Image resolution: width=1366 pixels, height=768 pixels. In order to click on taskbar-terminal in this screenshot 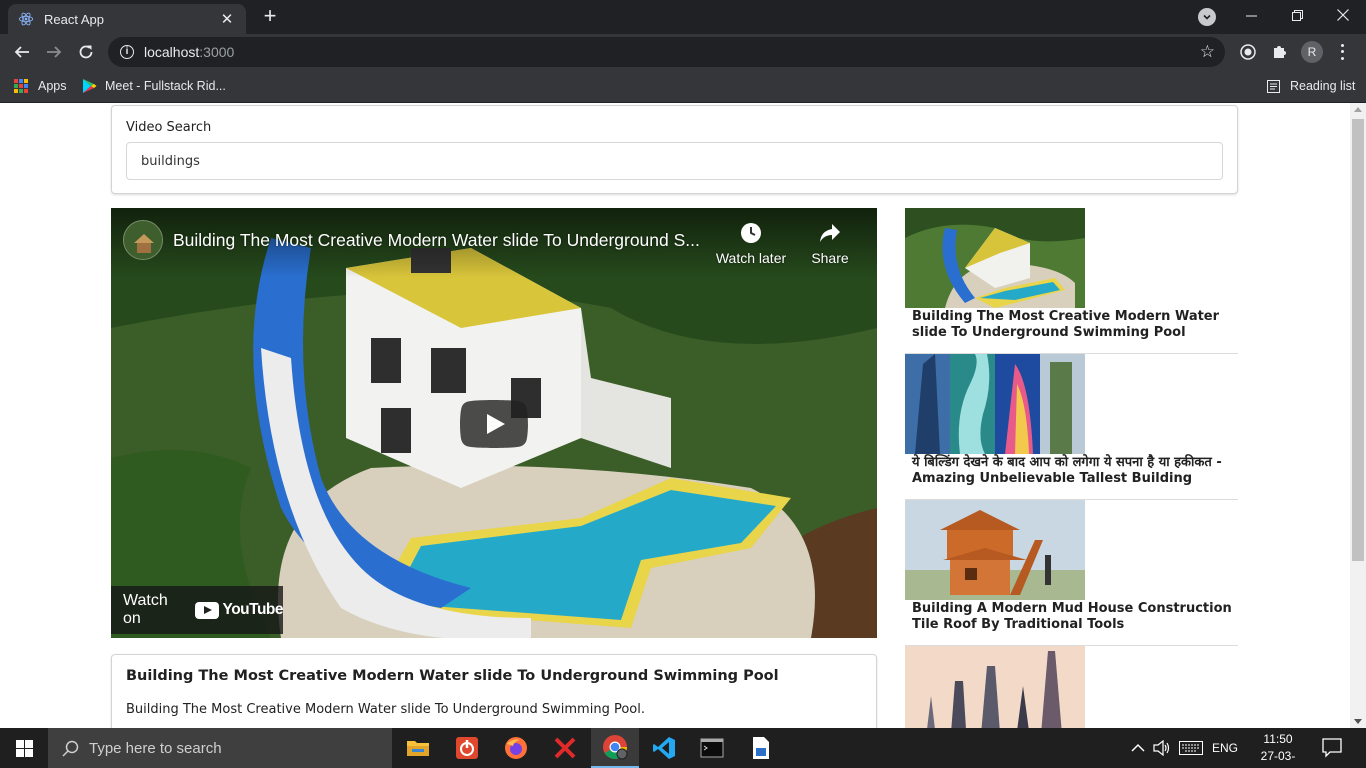, I will do `click(712, 748)`.